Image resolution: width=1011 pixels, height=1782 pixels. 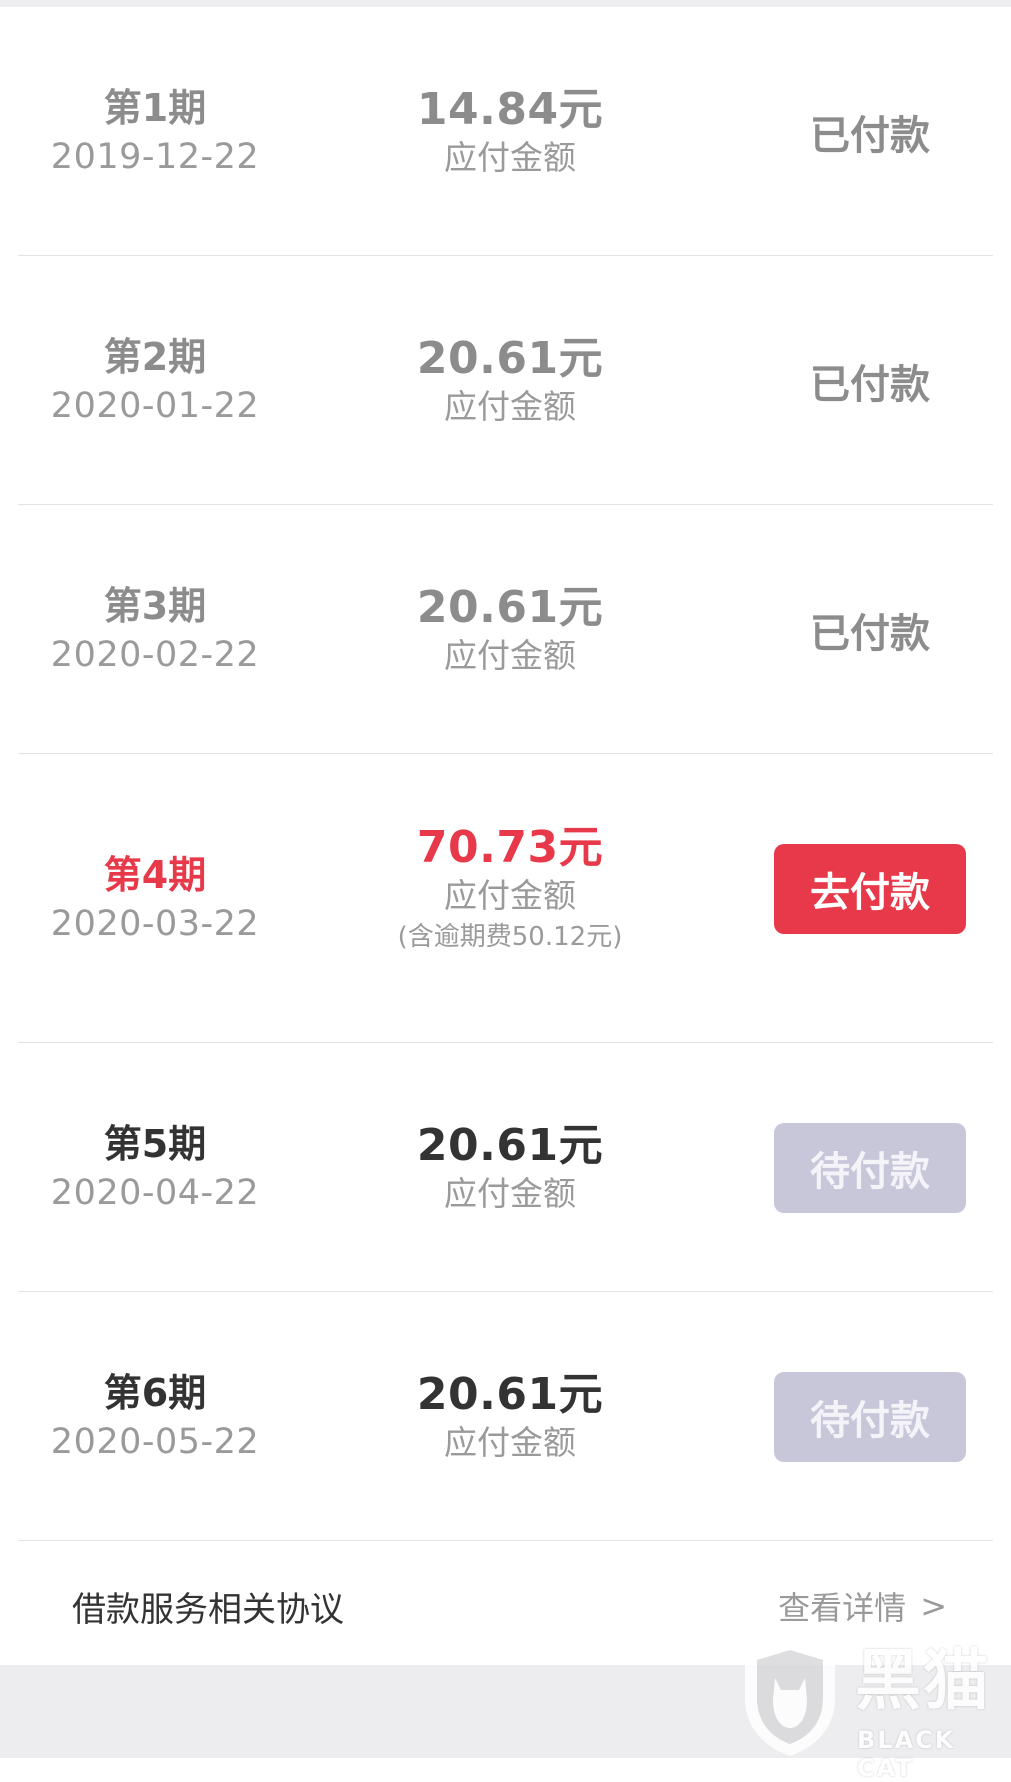 What do you see at coordinates (155, 923) in the screenshot?
I see `due-date: 2020-03-22` at bounding box center [155, 923].